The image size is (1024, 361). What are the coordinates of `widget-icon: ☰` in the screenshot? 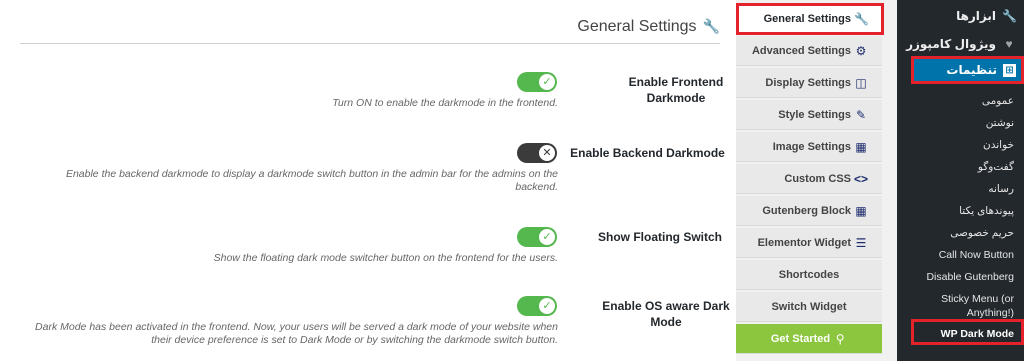 It's located at (861, 242).